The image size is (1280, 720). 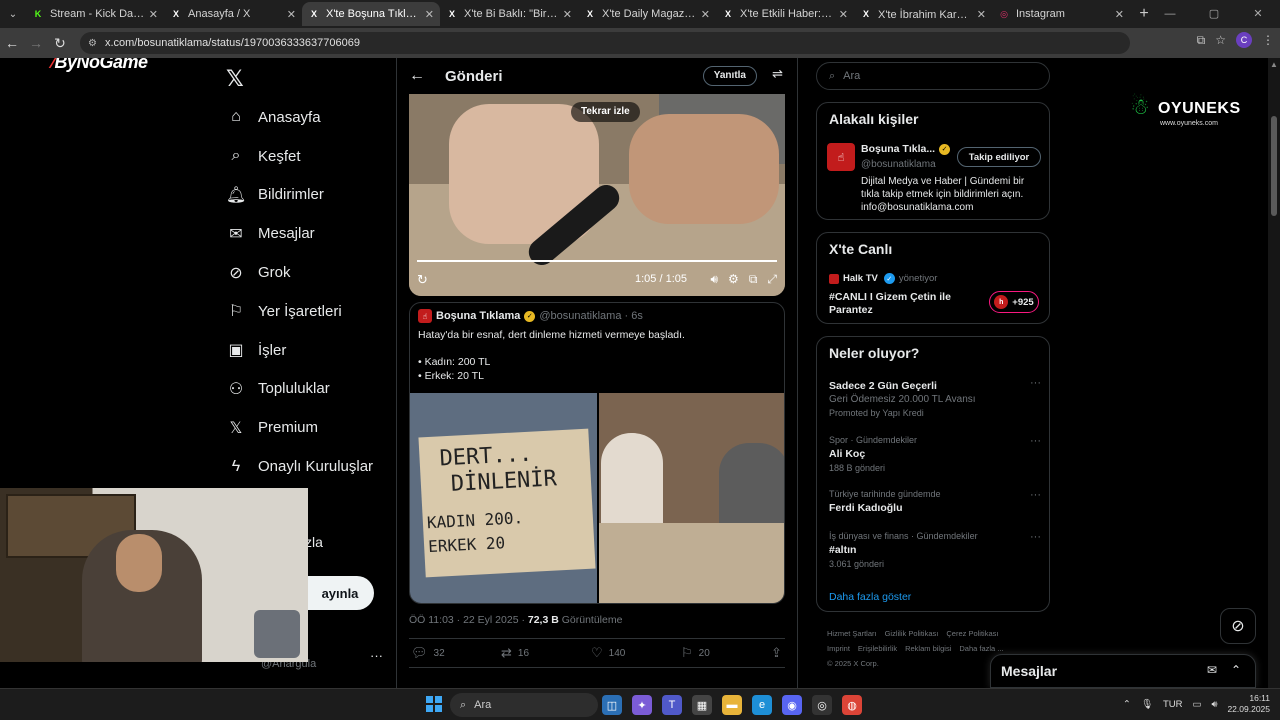 What do you see at coordinates (762, 705) in the screenshot?
I see `edge-icon: e` at bounding box center [762, 705].